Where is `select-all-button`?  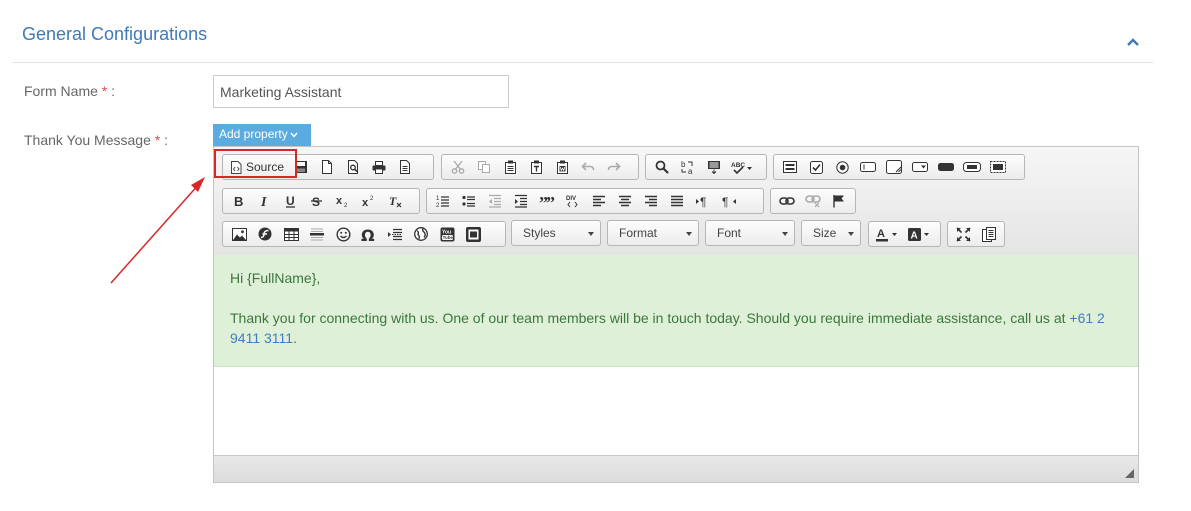
select-all-button is located at coordinates (714, 167).